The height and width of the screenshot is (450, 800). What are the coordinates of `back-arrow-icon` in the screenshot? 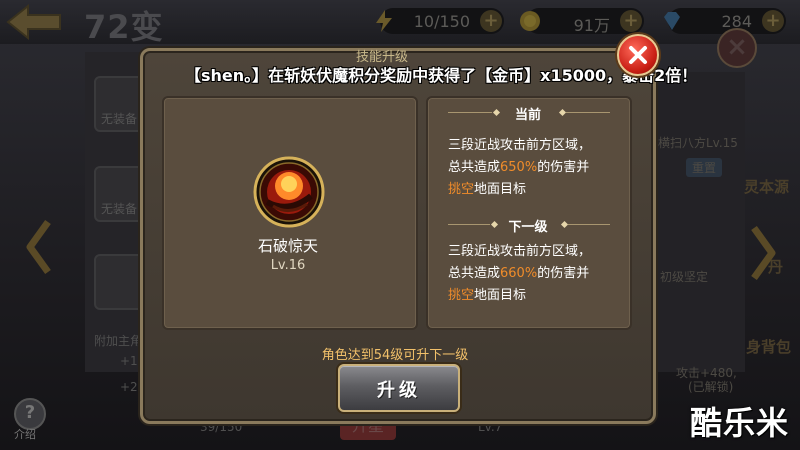 It's located at (34, 22).